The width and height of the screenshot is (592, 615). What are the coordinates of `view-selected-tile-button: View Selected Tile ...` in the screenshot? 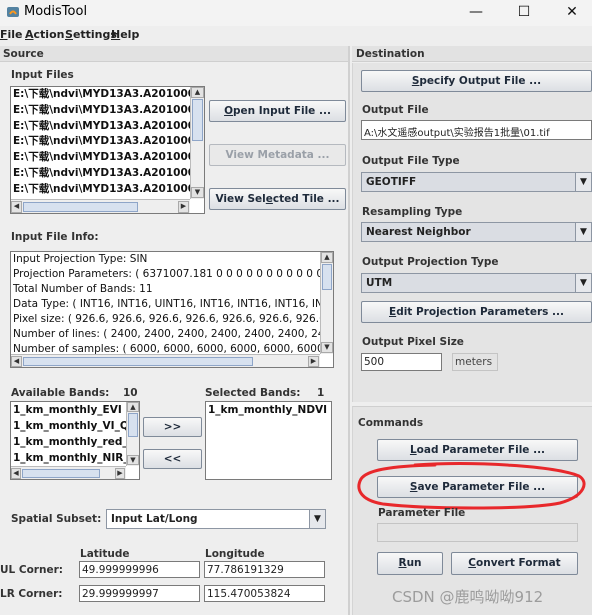 It's located at (277, 199).